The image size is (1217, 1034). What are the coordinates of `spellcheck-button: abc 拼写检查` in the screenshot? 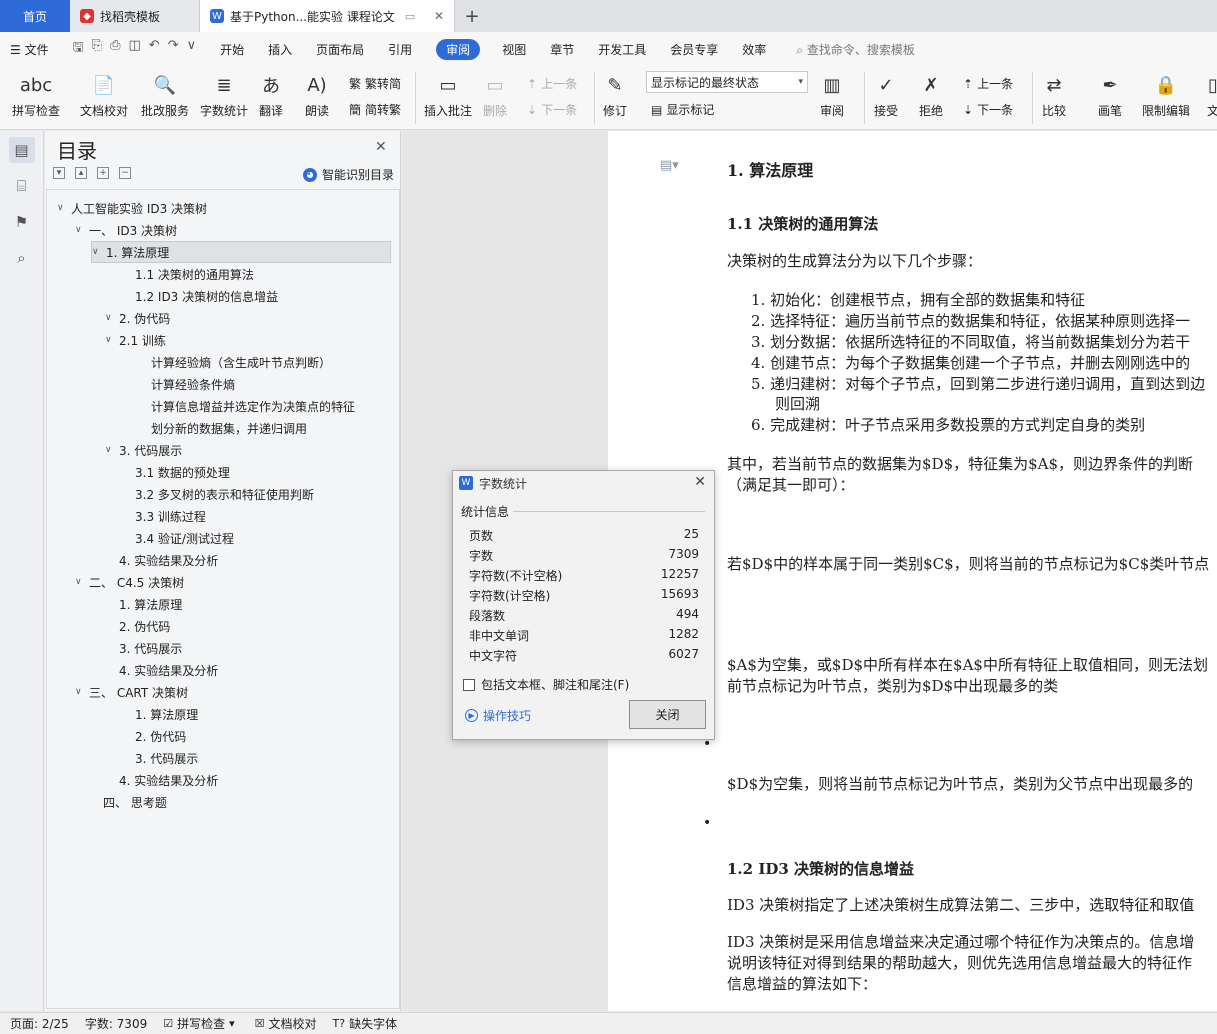 It's located at (36, 95).